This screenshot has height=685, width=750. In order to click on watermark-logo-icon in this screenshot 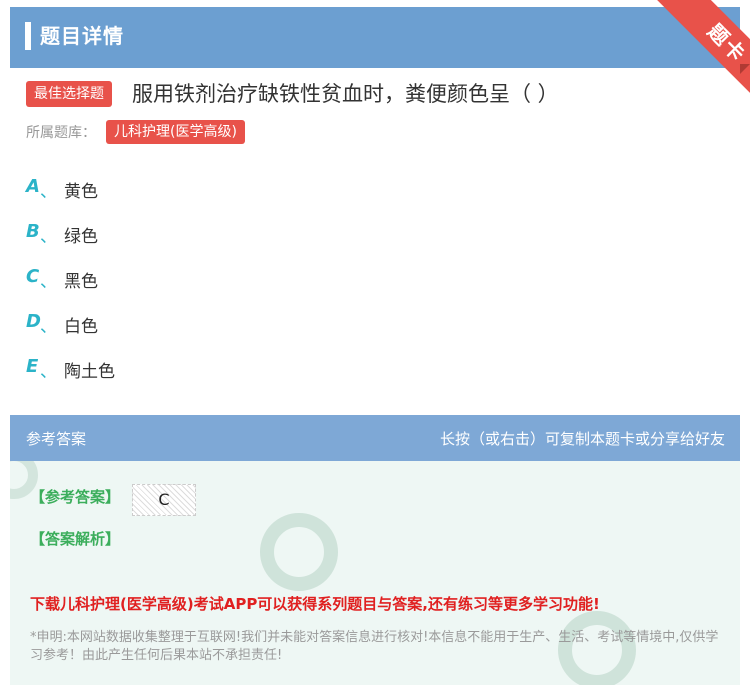, I will do `click(299, 552)`.